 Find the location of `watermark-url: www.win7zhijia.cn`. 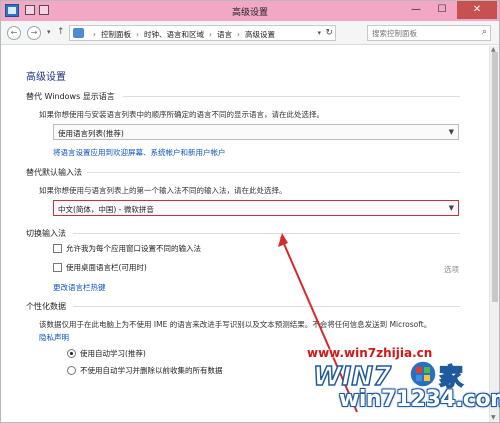

watermark-url: www.win7zhijia.cn is located at coordinates (370, 353).